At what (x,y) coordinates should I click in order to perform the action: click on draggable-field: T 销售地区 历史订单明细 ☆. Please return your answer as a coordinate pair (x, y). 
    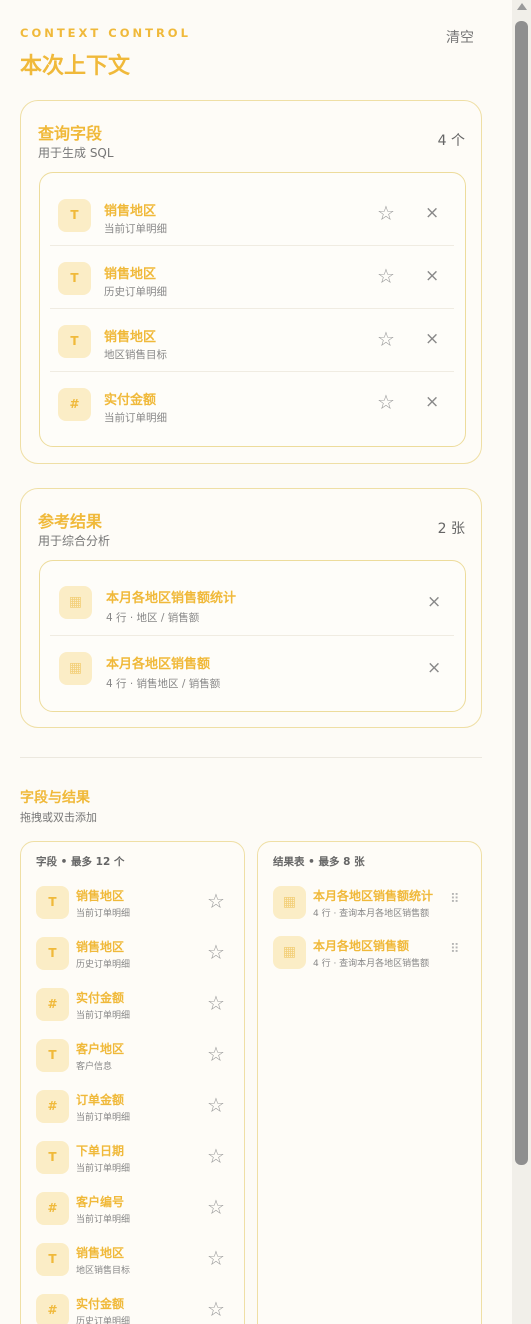
    Looking at the image, I should click on (136, 958).